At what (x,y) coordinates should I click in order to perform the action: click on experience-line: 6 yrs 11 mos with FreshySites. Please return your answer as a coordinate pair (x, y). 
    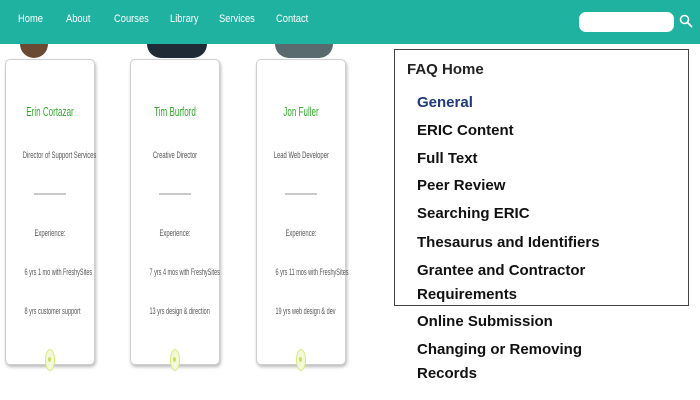
    Looking at the image, I should click on (312, 272).